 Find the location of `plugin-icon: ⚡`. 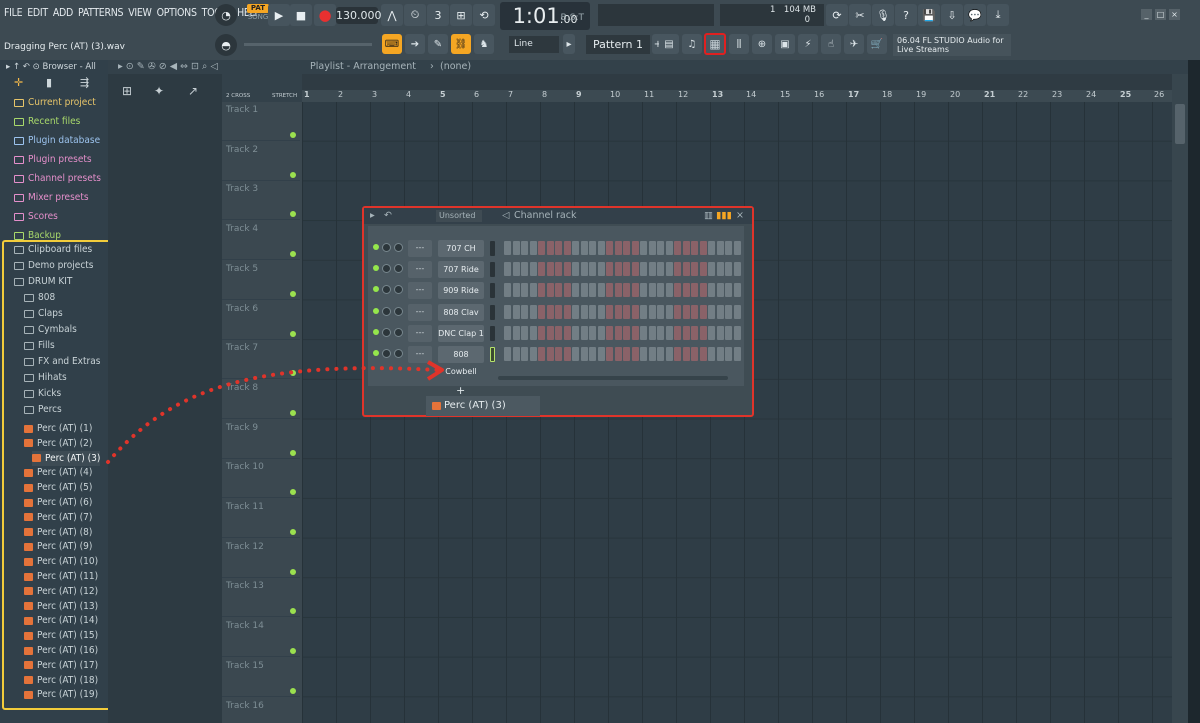

plugin-icon: ⚡ is located at coordinates (808, 44).